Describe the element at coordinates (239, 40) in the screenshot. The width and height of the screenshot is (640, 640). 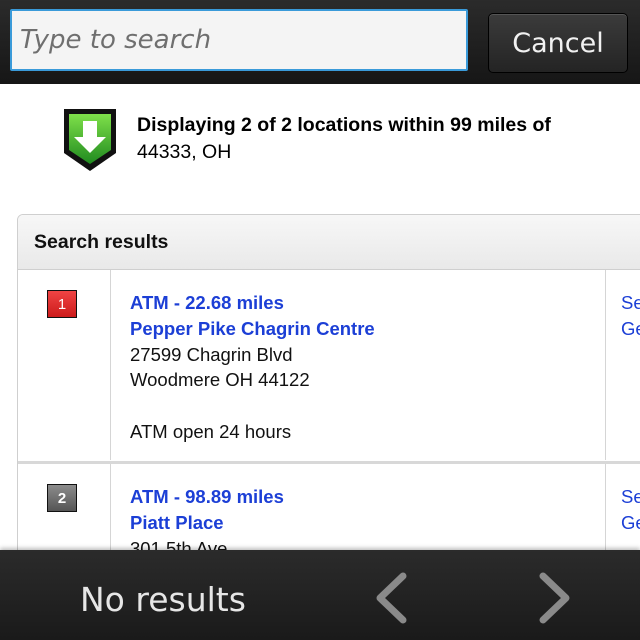
I see `search-input` at that location.